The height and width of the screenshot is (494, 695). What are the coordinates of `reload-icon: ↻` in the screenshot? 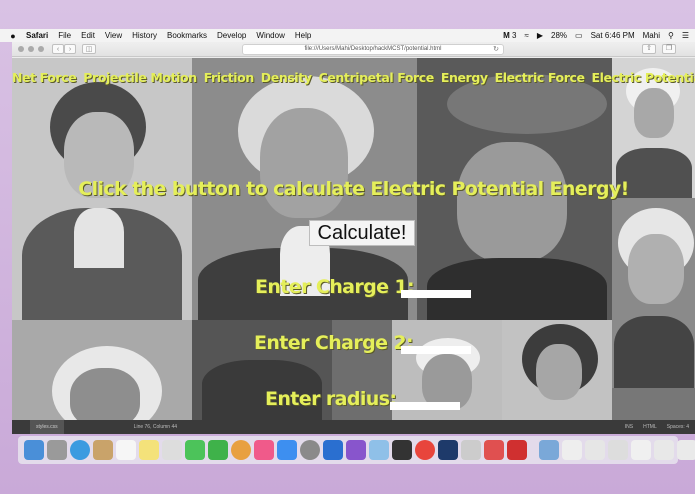 It's located at (496, 49).